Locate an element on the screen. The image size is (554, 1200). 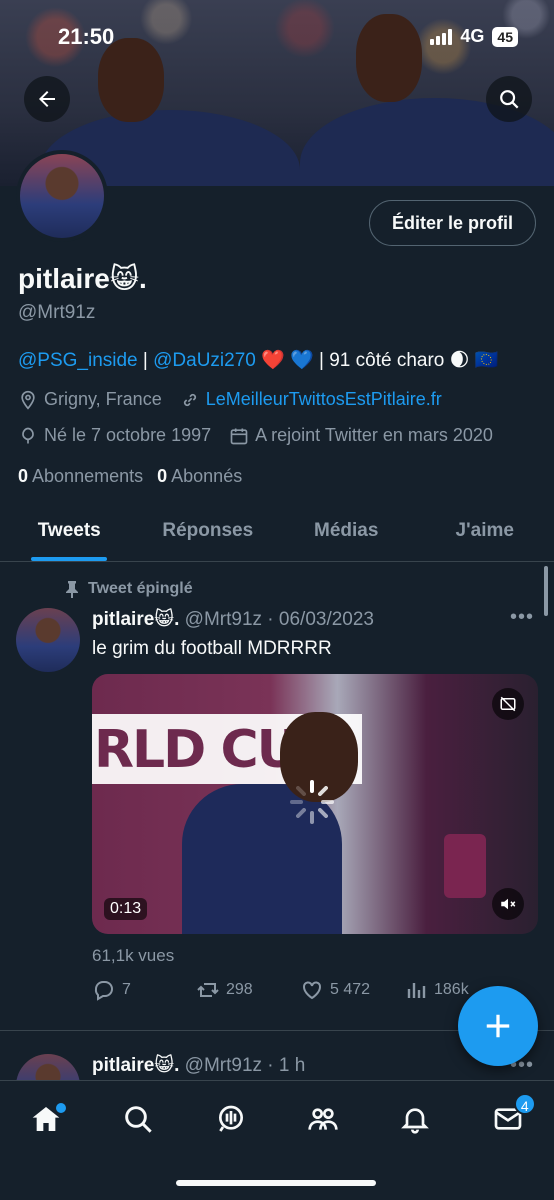
retweet-count: 298 is located at coordinates (239, 989).